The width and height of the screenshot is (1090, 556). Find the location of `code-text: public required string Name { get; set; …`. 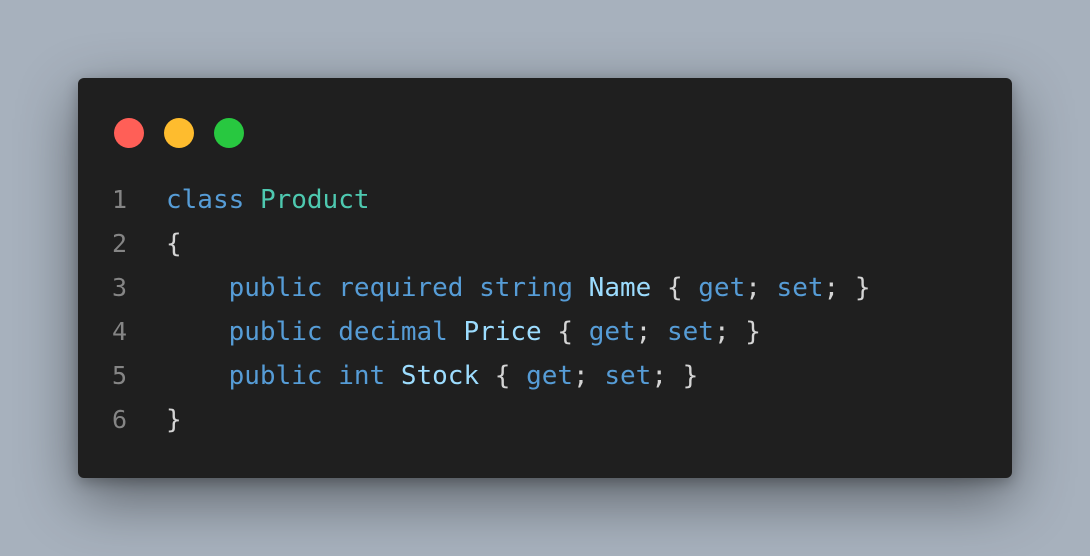

code-text: public required string Name { get; set; … is located at coordinates (518, 288).